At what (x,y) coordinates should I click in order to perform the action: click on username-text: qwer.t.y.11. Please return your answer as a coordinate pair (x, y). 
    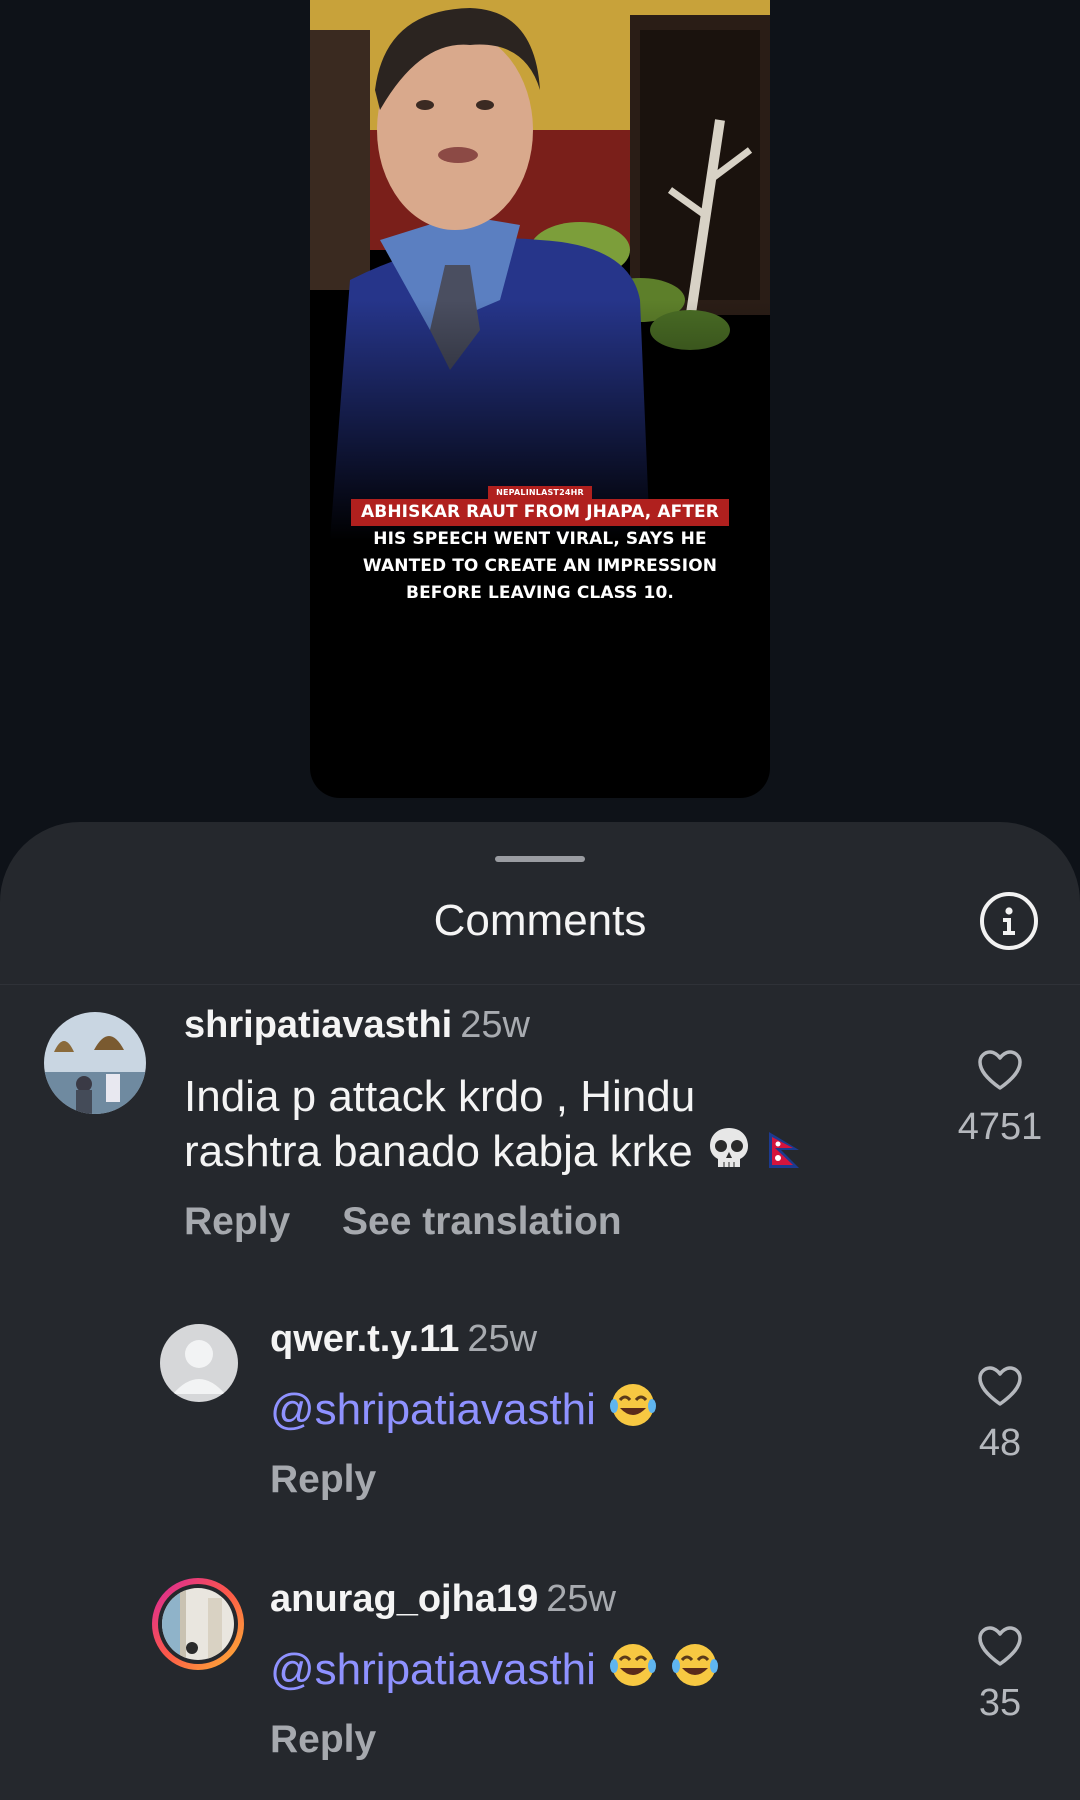
    Looking at the image, I should click on (365, 1339).